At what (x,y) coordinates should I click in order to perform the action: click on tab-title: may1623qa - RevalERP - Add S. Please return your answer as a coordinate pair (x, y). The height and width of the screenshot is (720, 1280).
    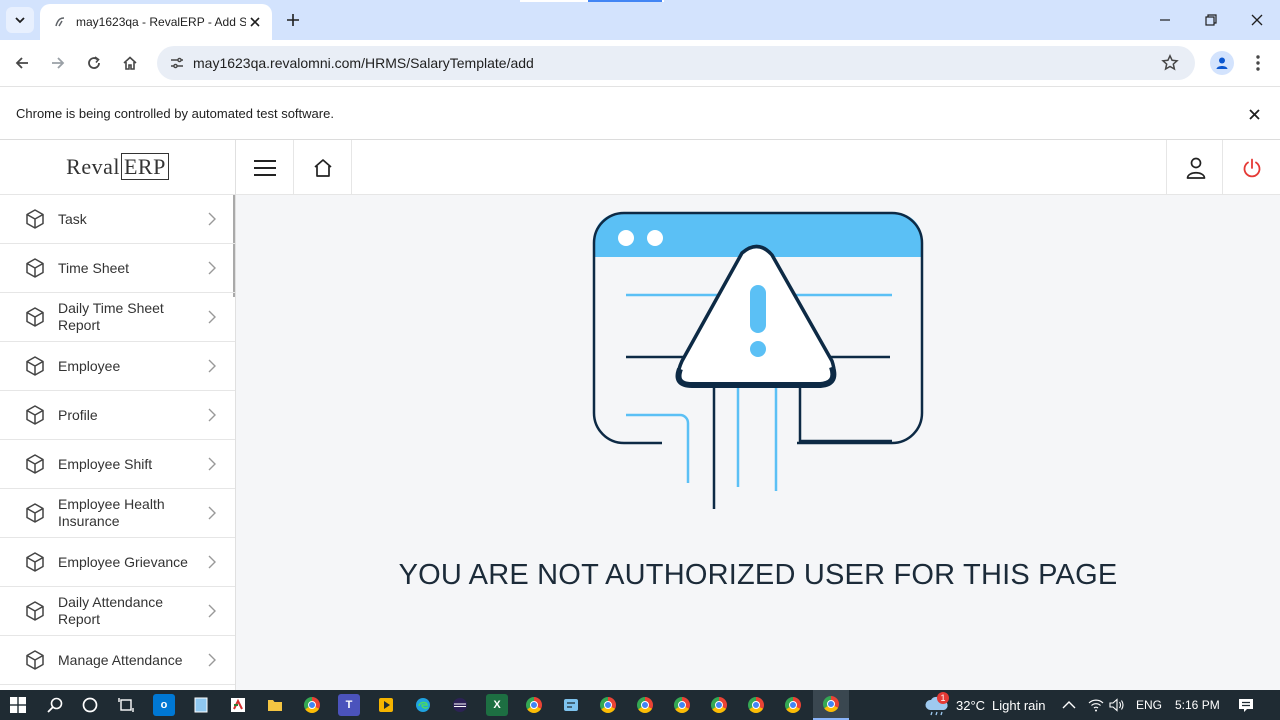
    Looking at the image, I should click on (161, 22).